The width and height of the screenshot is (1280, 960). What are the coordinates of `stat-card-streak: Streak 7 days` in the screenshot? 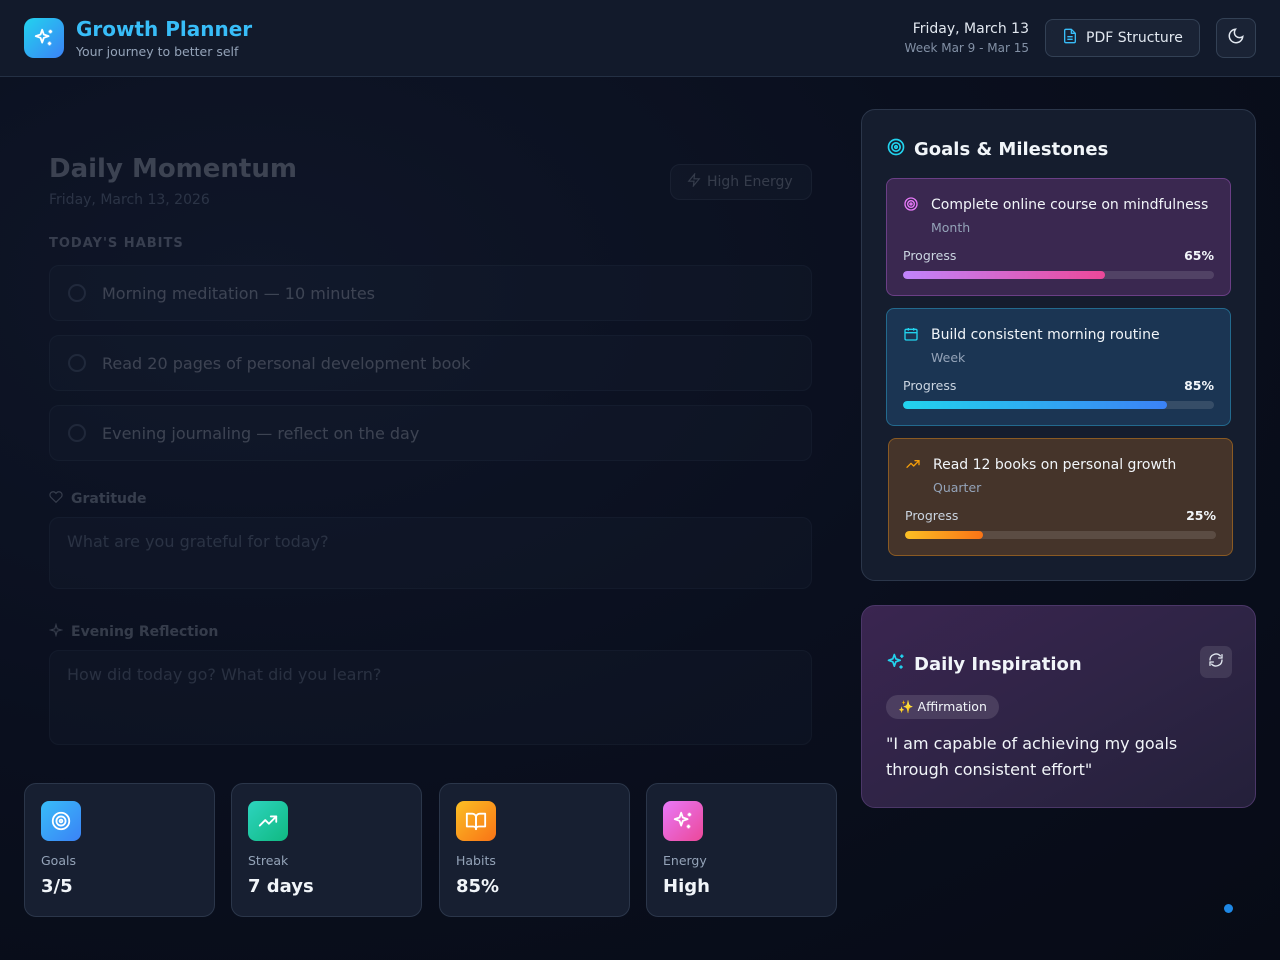 It's located at (326, 850).